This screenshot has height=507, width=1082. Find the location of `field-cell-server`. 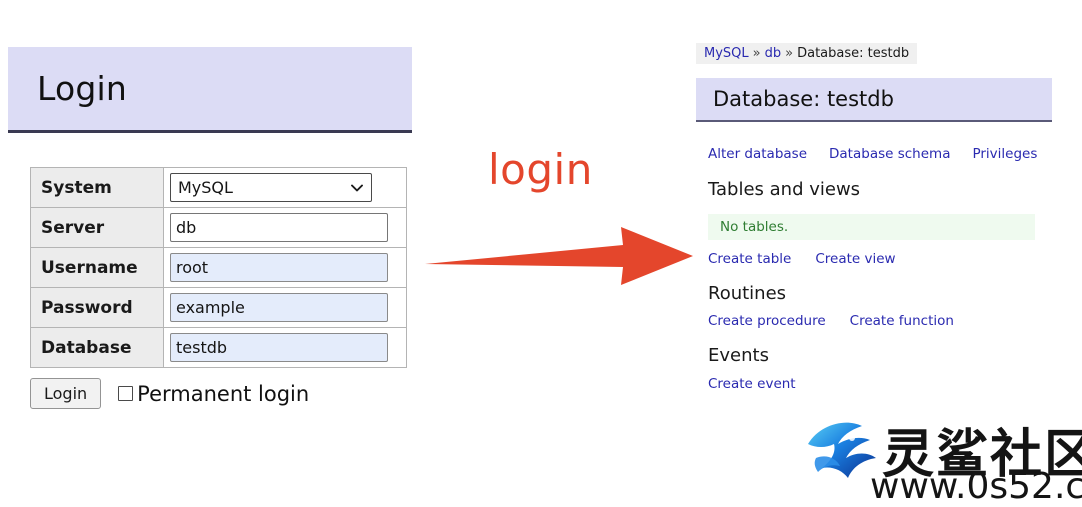

field-cell-server is located at coordinates (285, 227).